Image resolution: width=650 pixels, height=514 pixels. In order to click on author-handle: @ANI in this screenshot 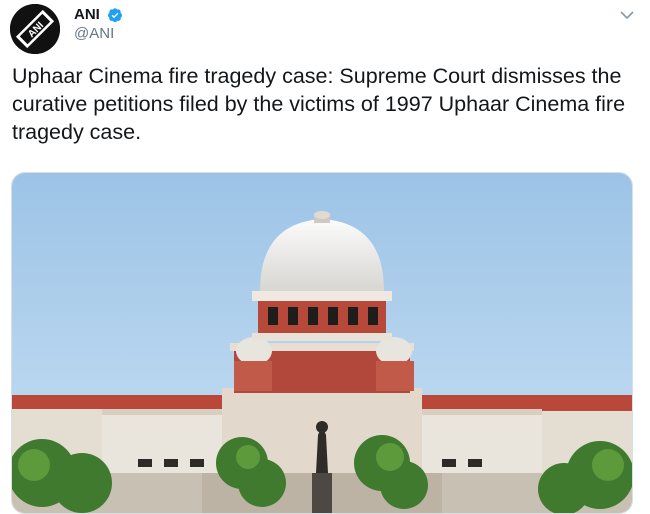, I will do `click(98, 34)`.